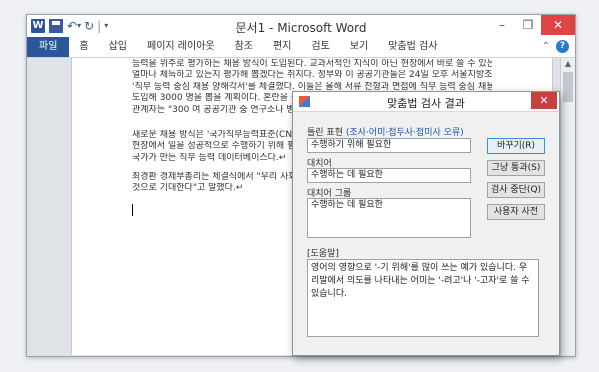 This screenshot has height=372, width=599. What do you see at coordinates (389, 218) in the screenshot?
I see `replacement-group-list: 수행하는 데 필요한` at bounding box center [389, 218].